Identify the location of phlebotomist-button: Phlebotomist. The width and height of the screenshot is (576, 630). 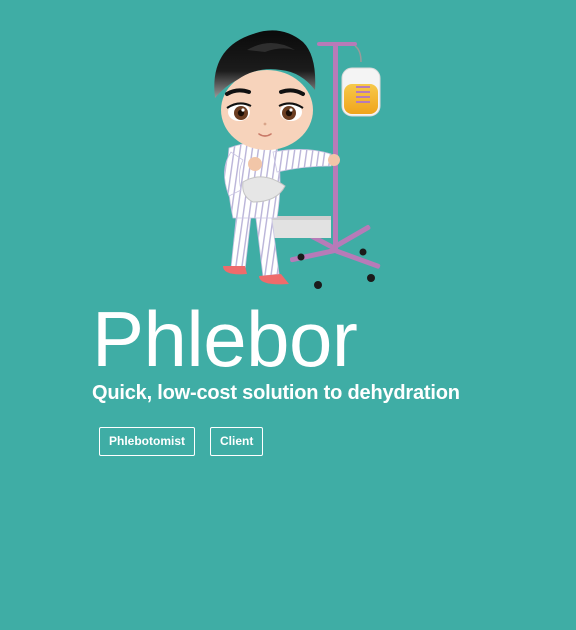
(147, 441).